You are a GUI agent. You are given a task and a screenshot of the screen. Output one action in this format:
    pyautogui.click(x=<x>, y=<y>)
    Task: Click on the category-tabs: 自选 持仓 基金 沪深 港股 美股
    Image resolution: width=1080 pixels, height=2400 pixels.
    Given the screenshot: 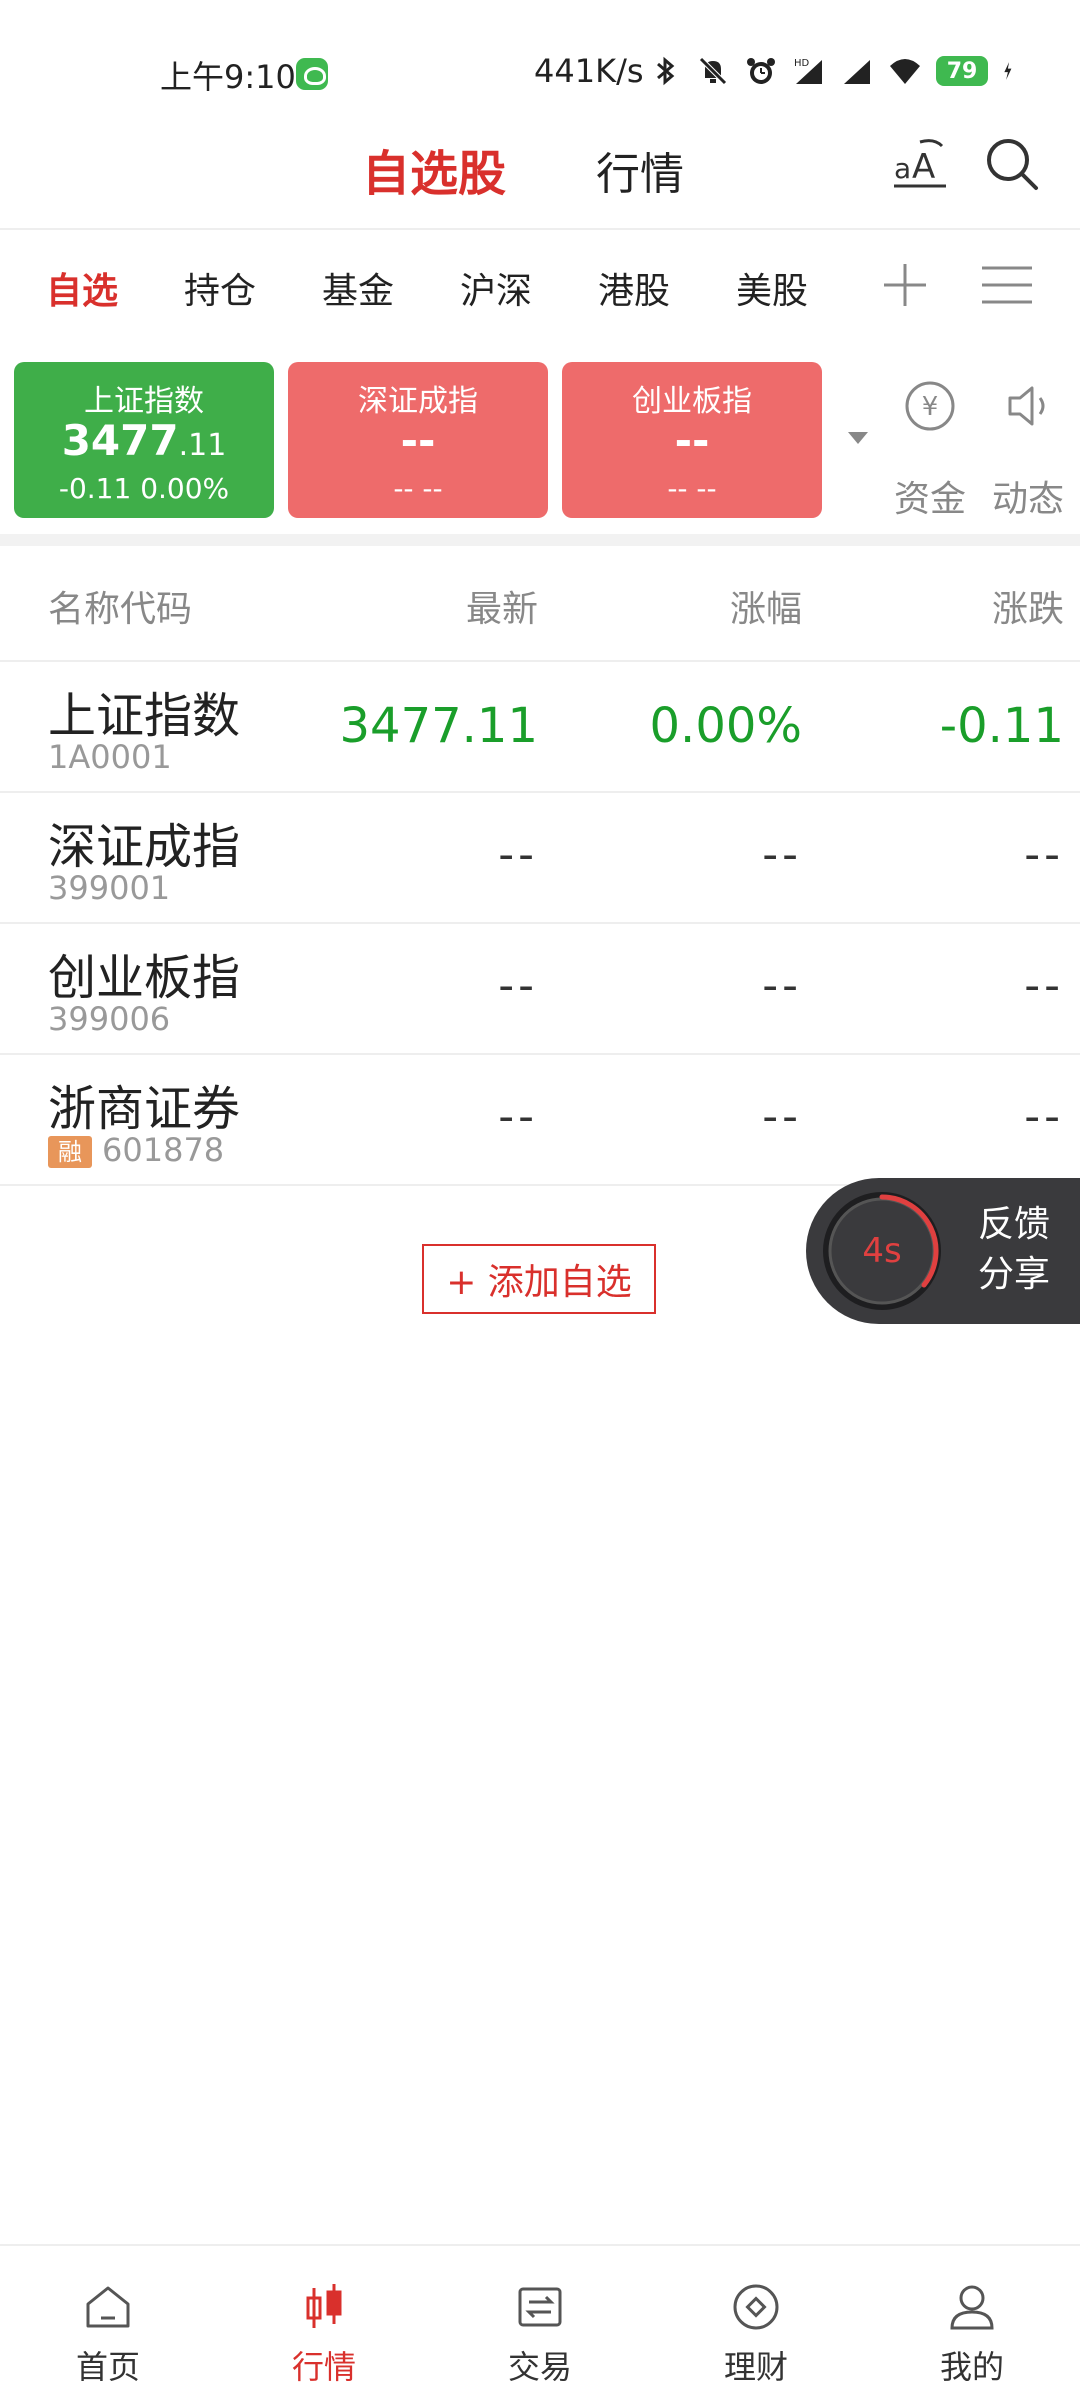 What is the action you would take?
    pyautogui.click(x=540, y=288)
    